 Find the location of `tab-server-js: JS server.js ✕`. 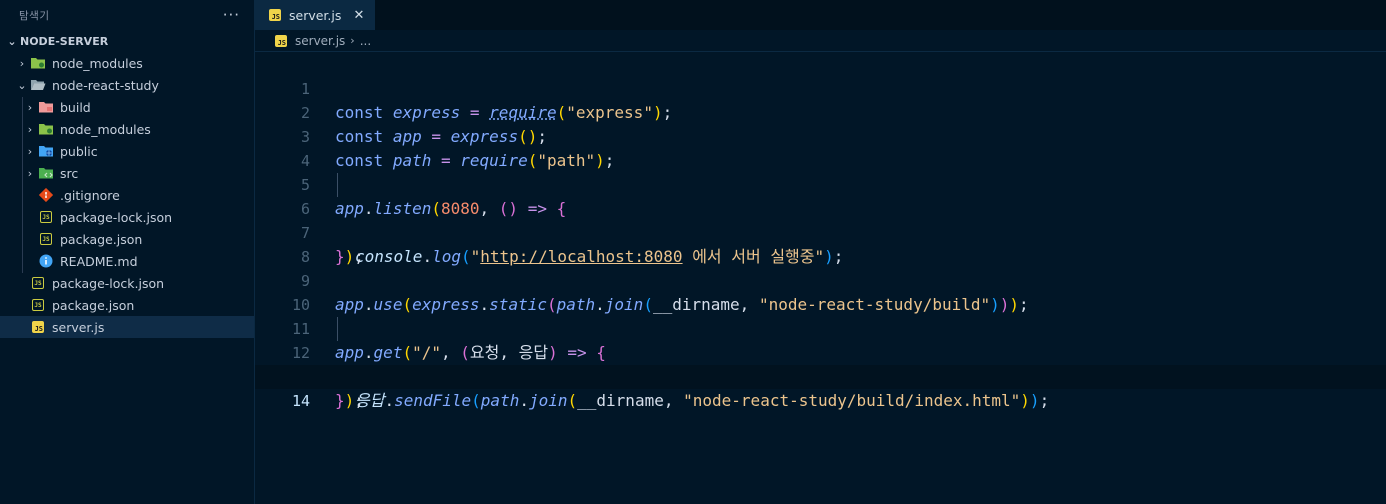

tab-server-js: JS server.js ✕ is located at coordinates (315, 15).